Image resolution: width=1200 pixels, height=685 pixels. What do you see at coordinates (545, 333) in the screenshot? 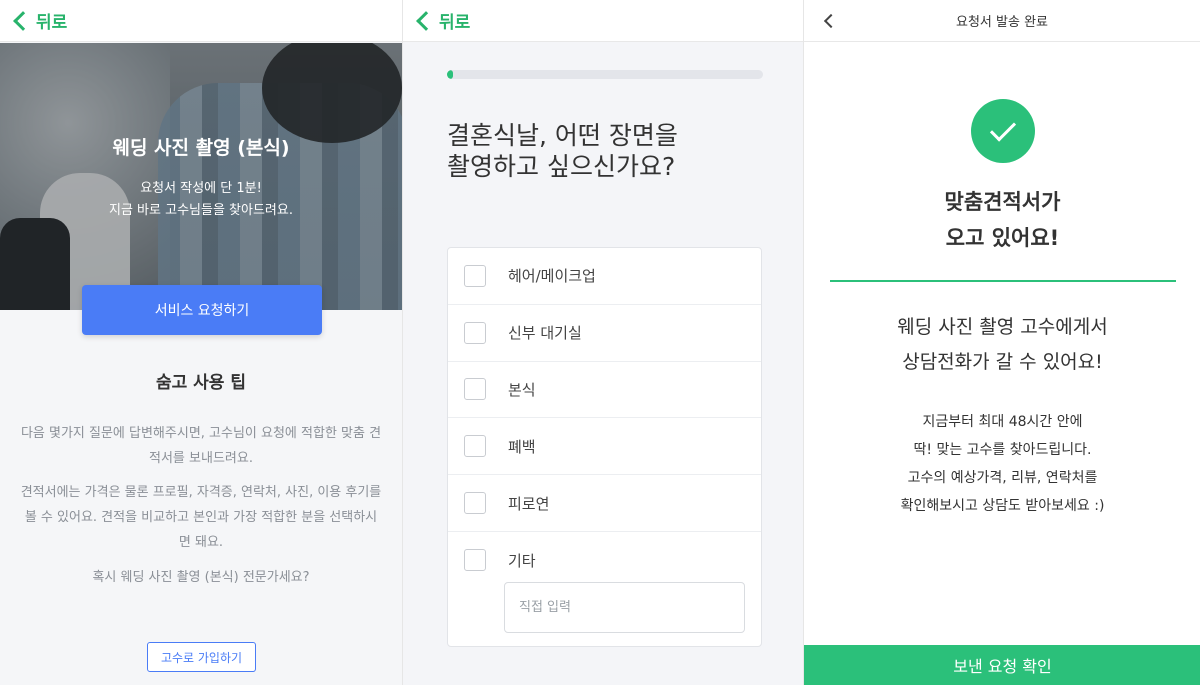
I see `option-label: 신부 대기실` at bounding box center [545, 333].